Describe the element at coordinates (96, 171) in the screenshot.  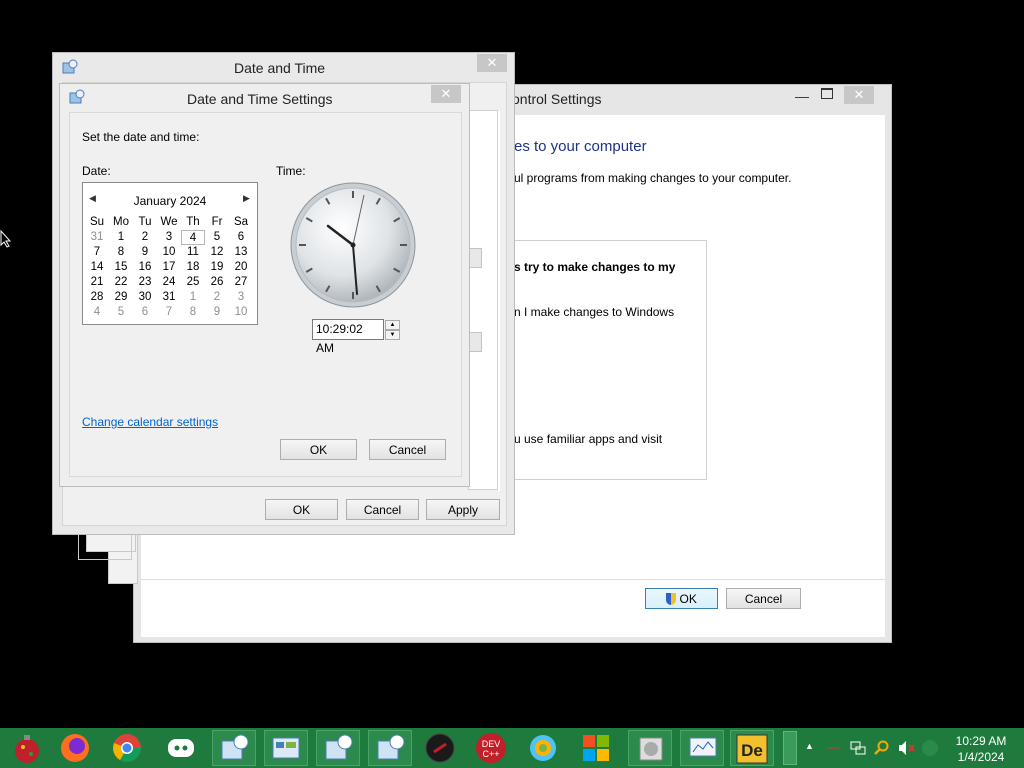
I see `date-label: Date:` at that location.